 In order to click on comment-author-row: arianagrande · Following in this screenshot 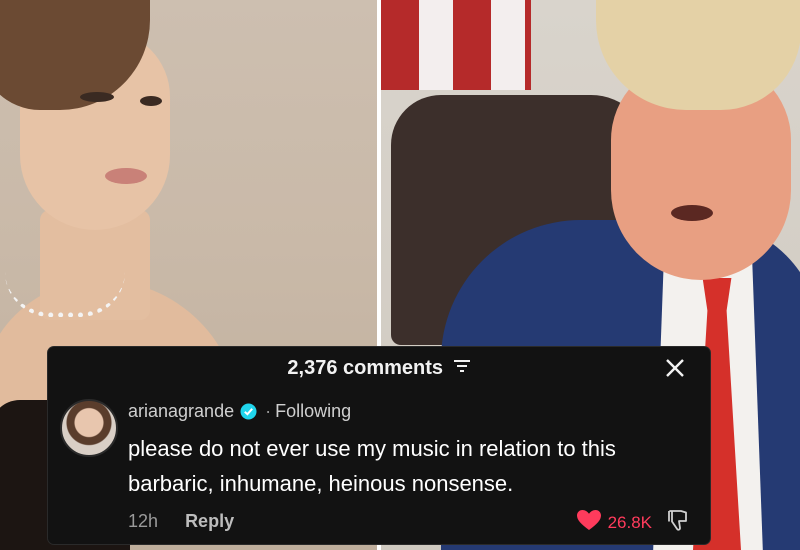, I will do `click(239, 413)`.